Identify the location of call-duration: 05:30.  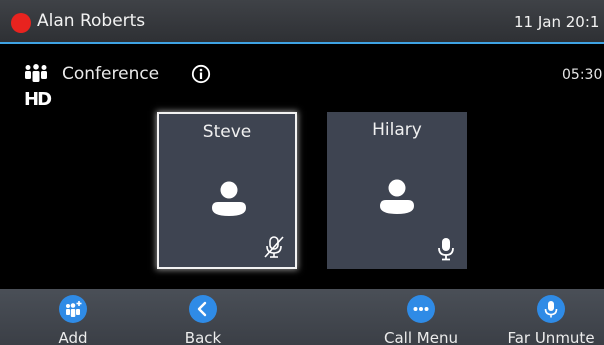
(582, 75).